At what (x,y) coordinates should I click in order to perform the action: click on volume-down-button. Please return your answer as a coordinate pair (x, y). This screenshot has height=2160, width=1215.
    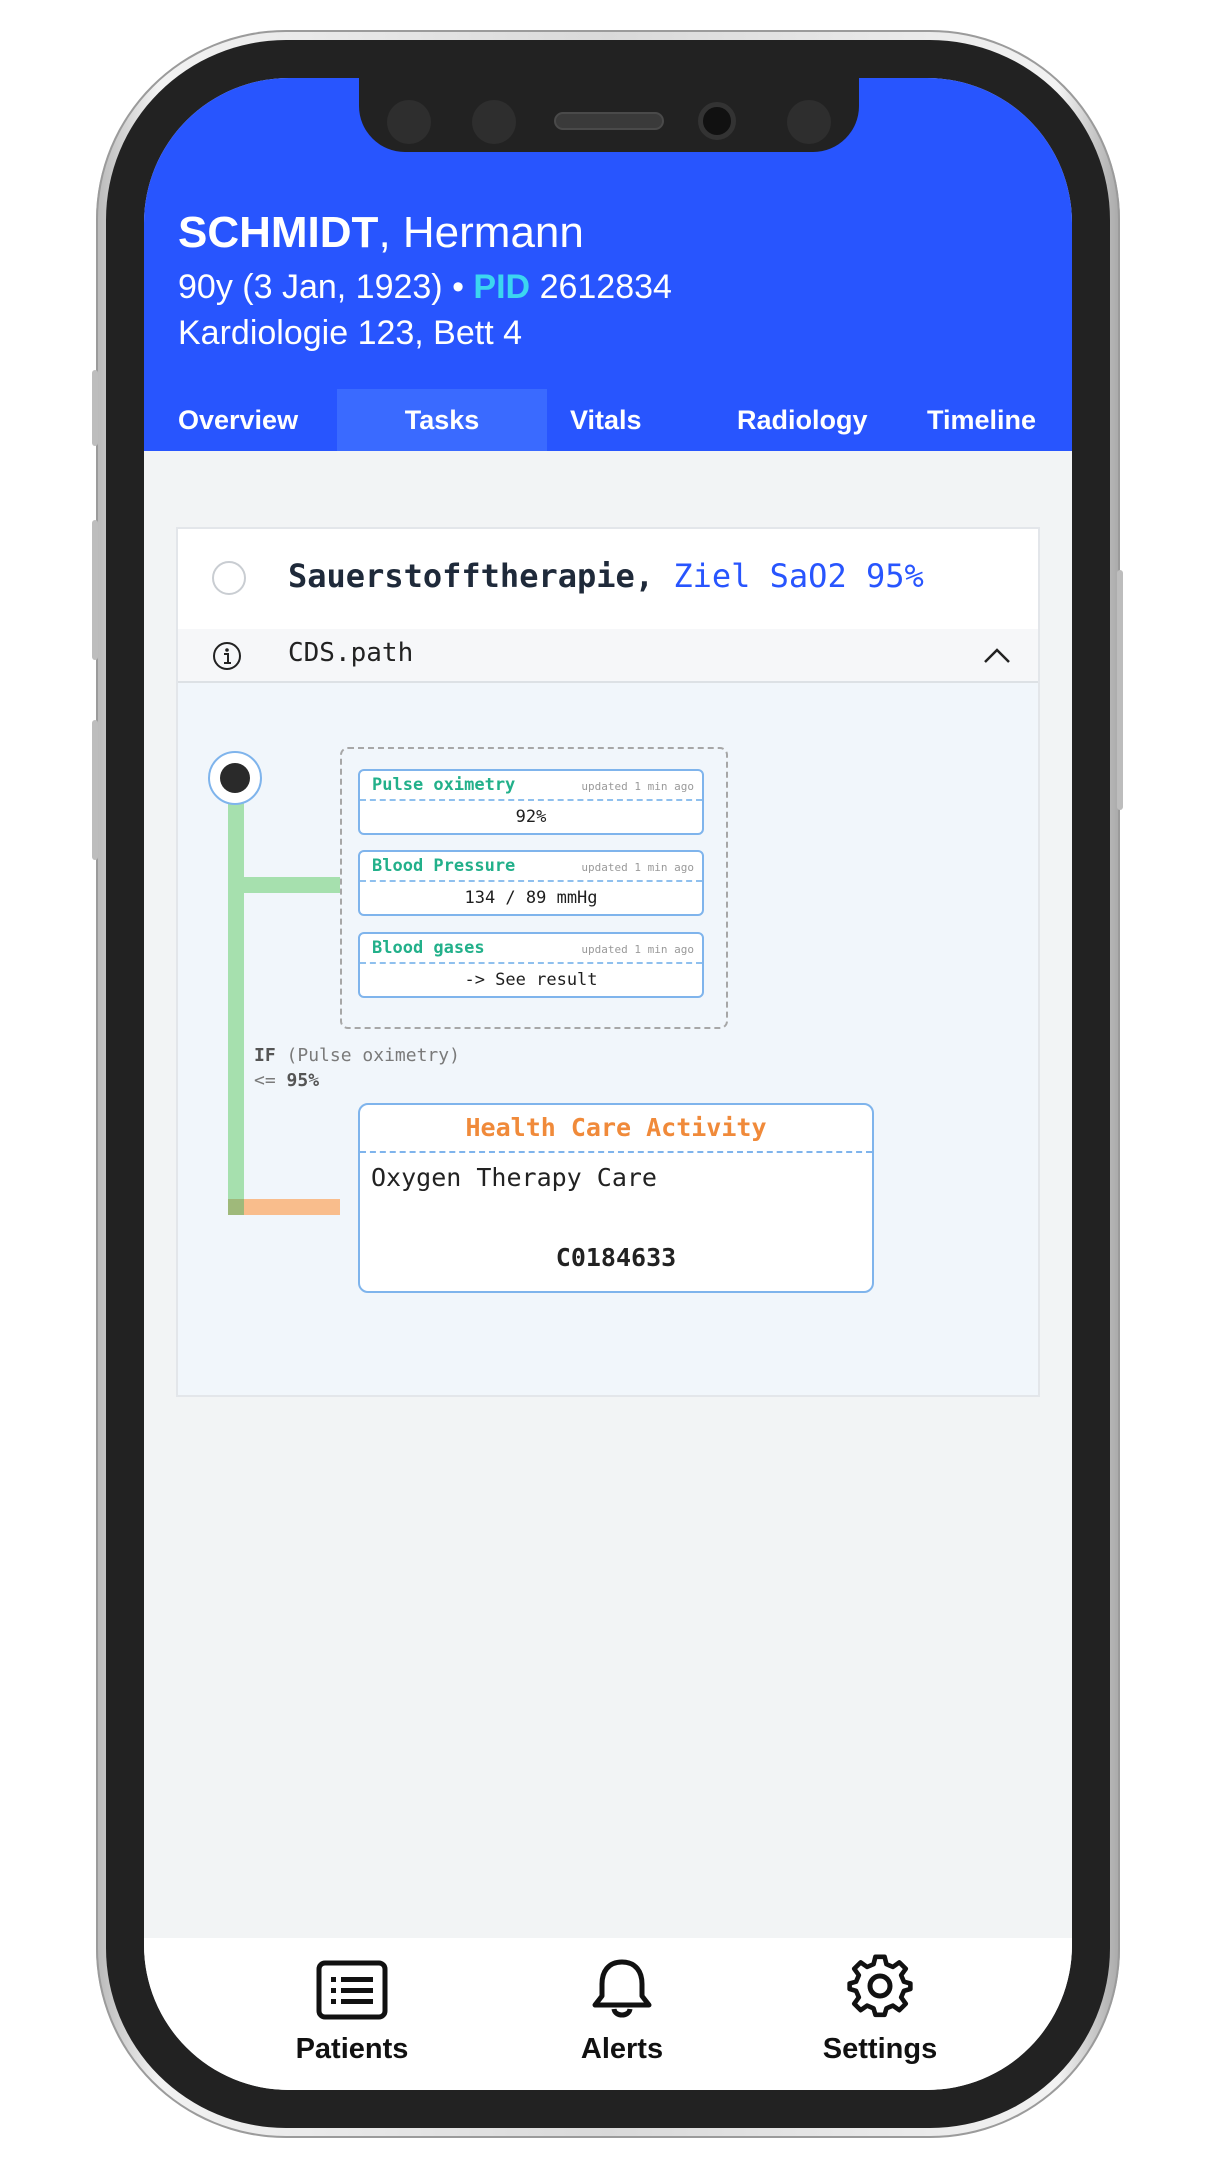
    Looking at the image, I should click on (95, 590).